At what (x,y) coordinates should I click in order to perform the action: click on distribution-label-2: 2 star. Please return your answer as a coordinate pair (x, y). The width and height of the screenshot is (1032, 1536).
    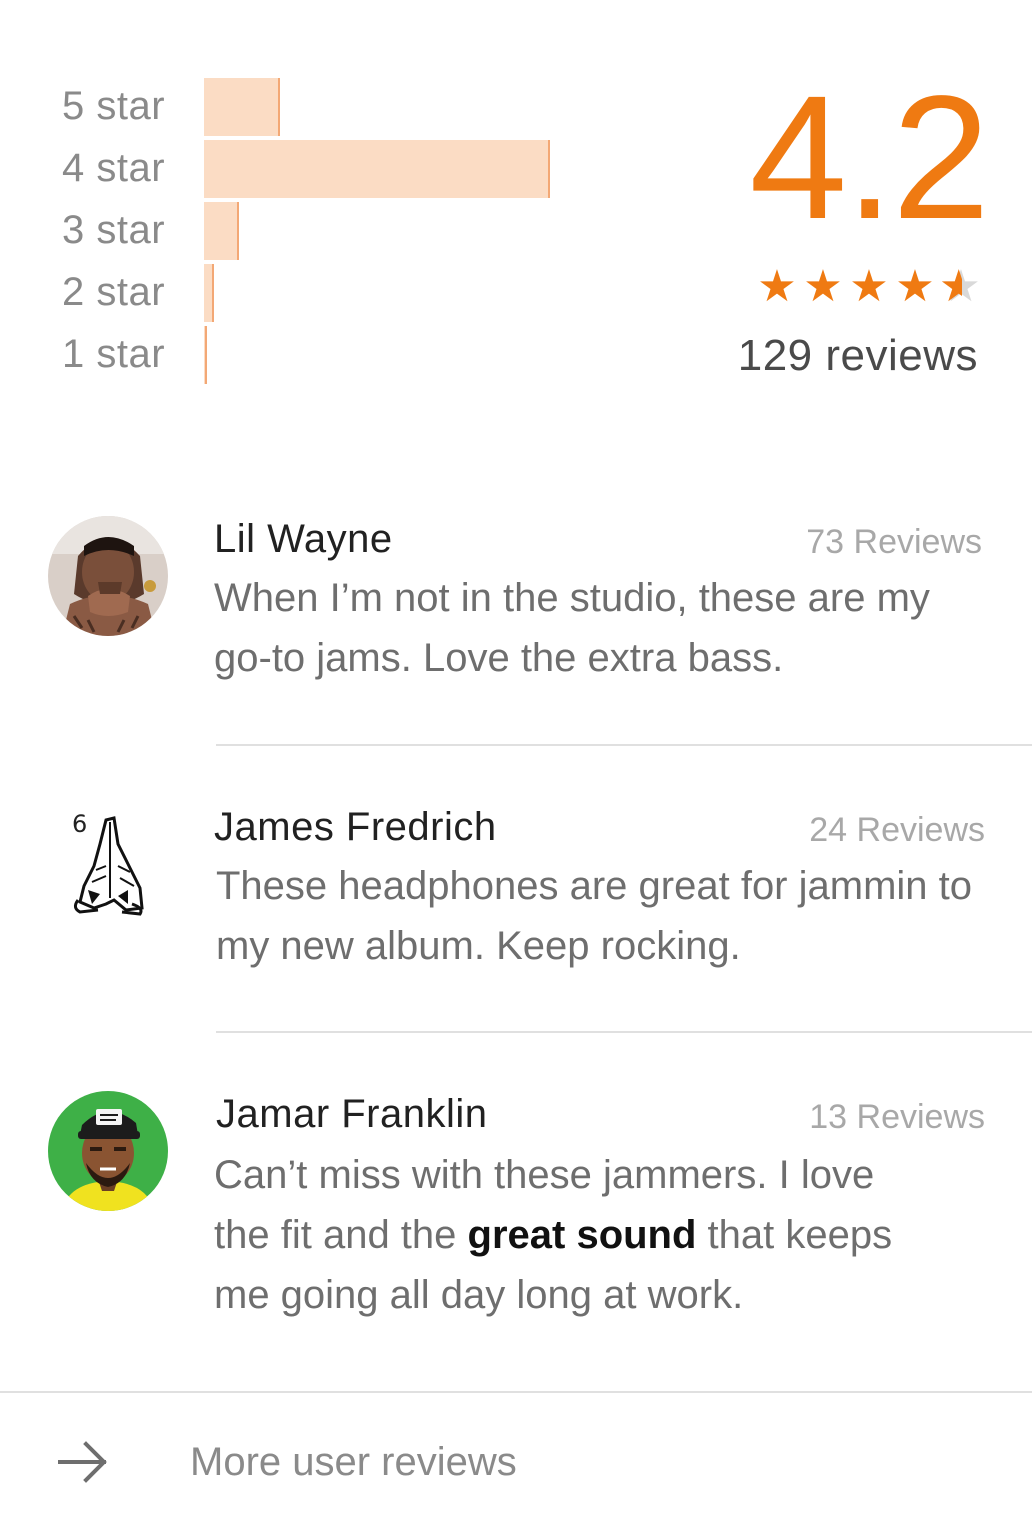
    Looking at the image, I should click on (114, 292).